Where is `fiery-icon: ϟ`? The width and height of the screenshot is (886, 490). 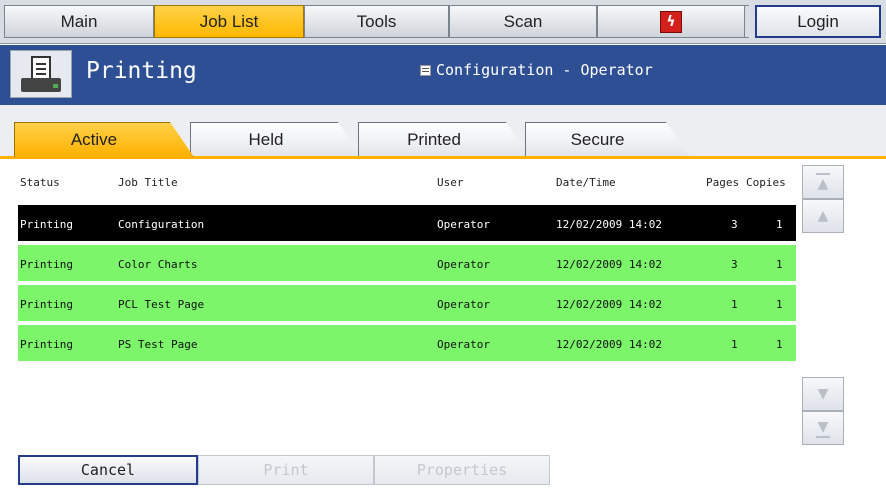
fiery-icon: ϟ is located at coordinates (671, 21).